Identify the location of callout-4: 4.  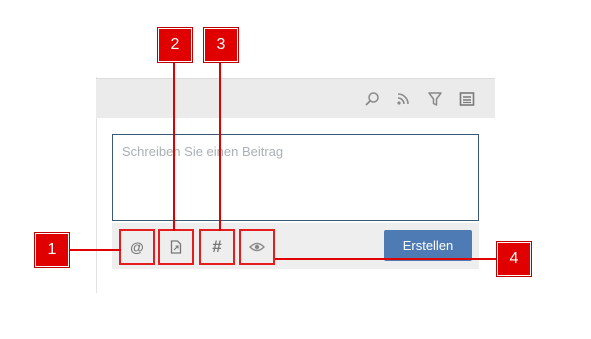
(514, 259).